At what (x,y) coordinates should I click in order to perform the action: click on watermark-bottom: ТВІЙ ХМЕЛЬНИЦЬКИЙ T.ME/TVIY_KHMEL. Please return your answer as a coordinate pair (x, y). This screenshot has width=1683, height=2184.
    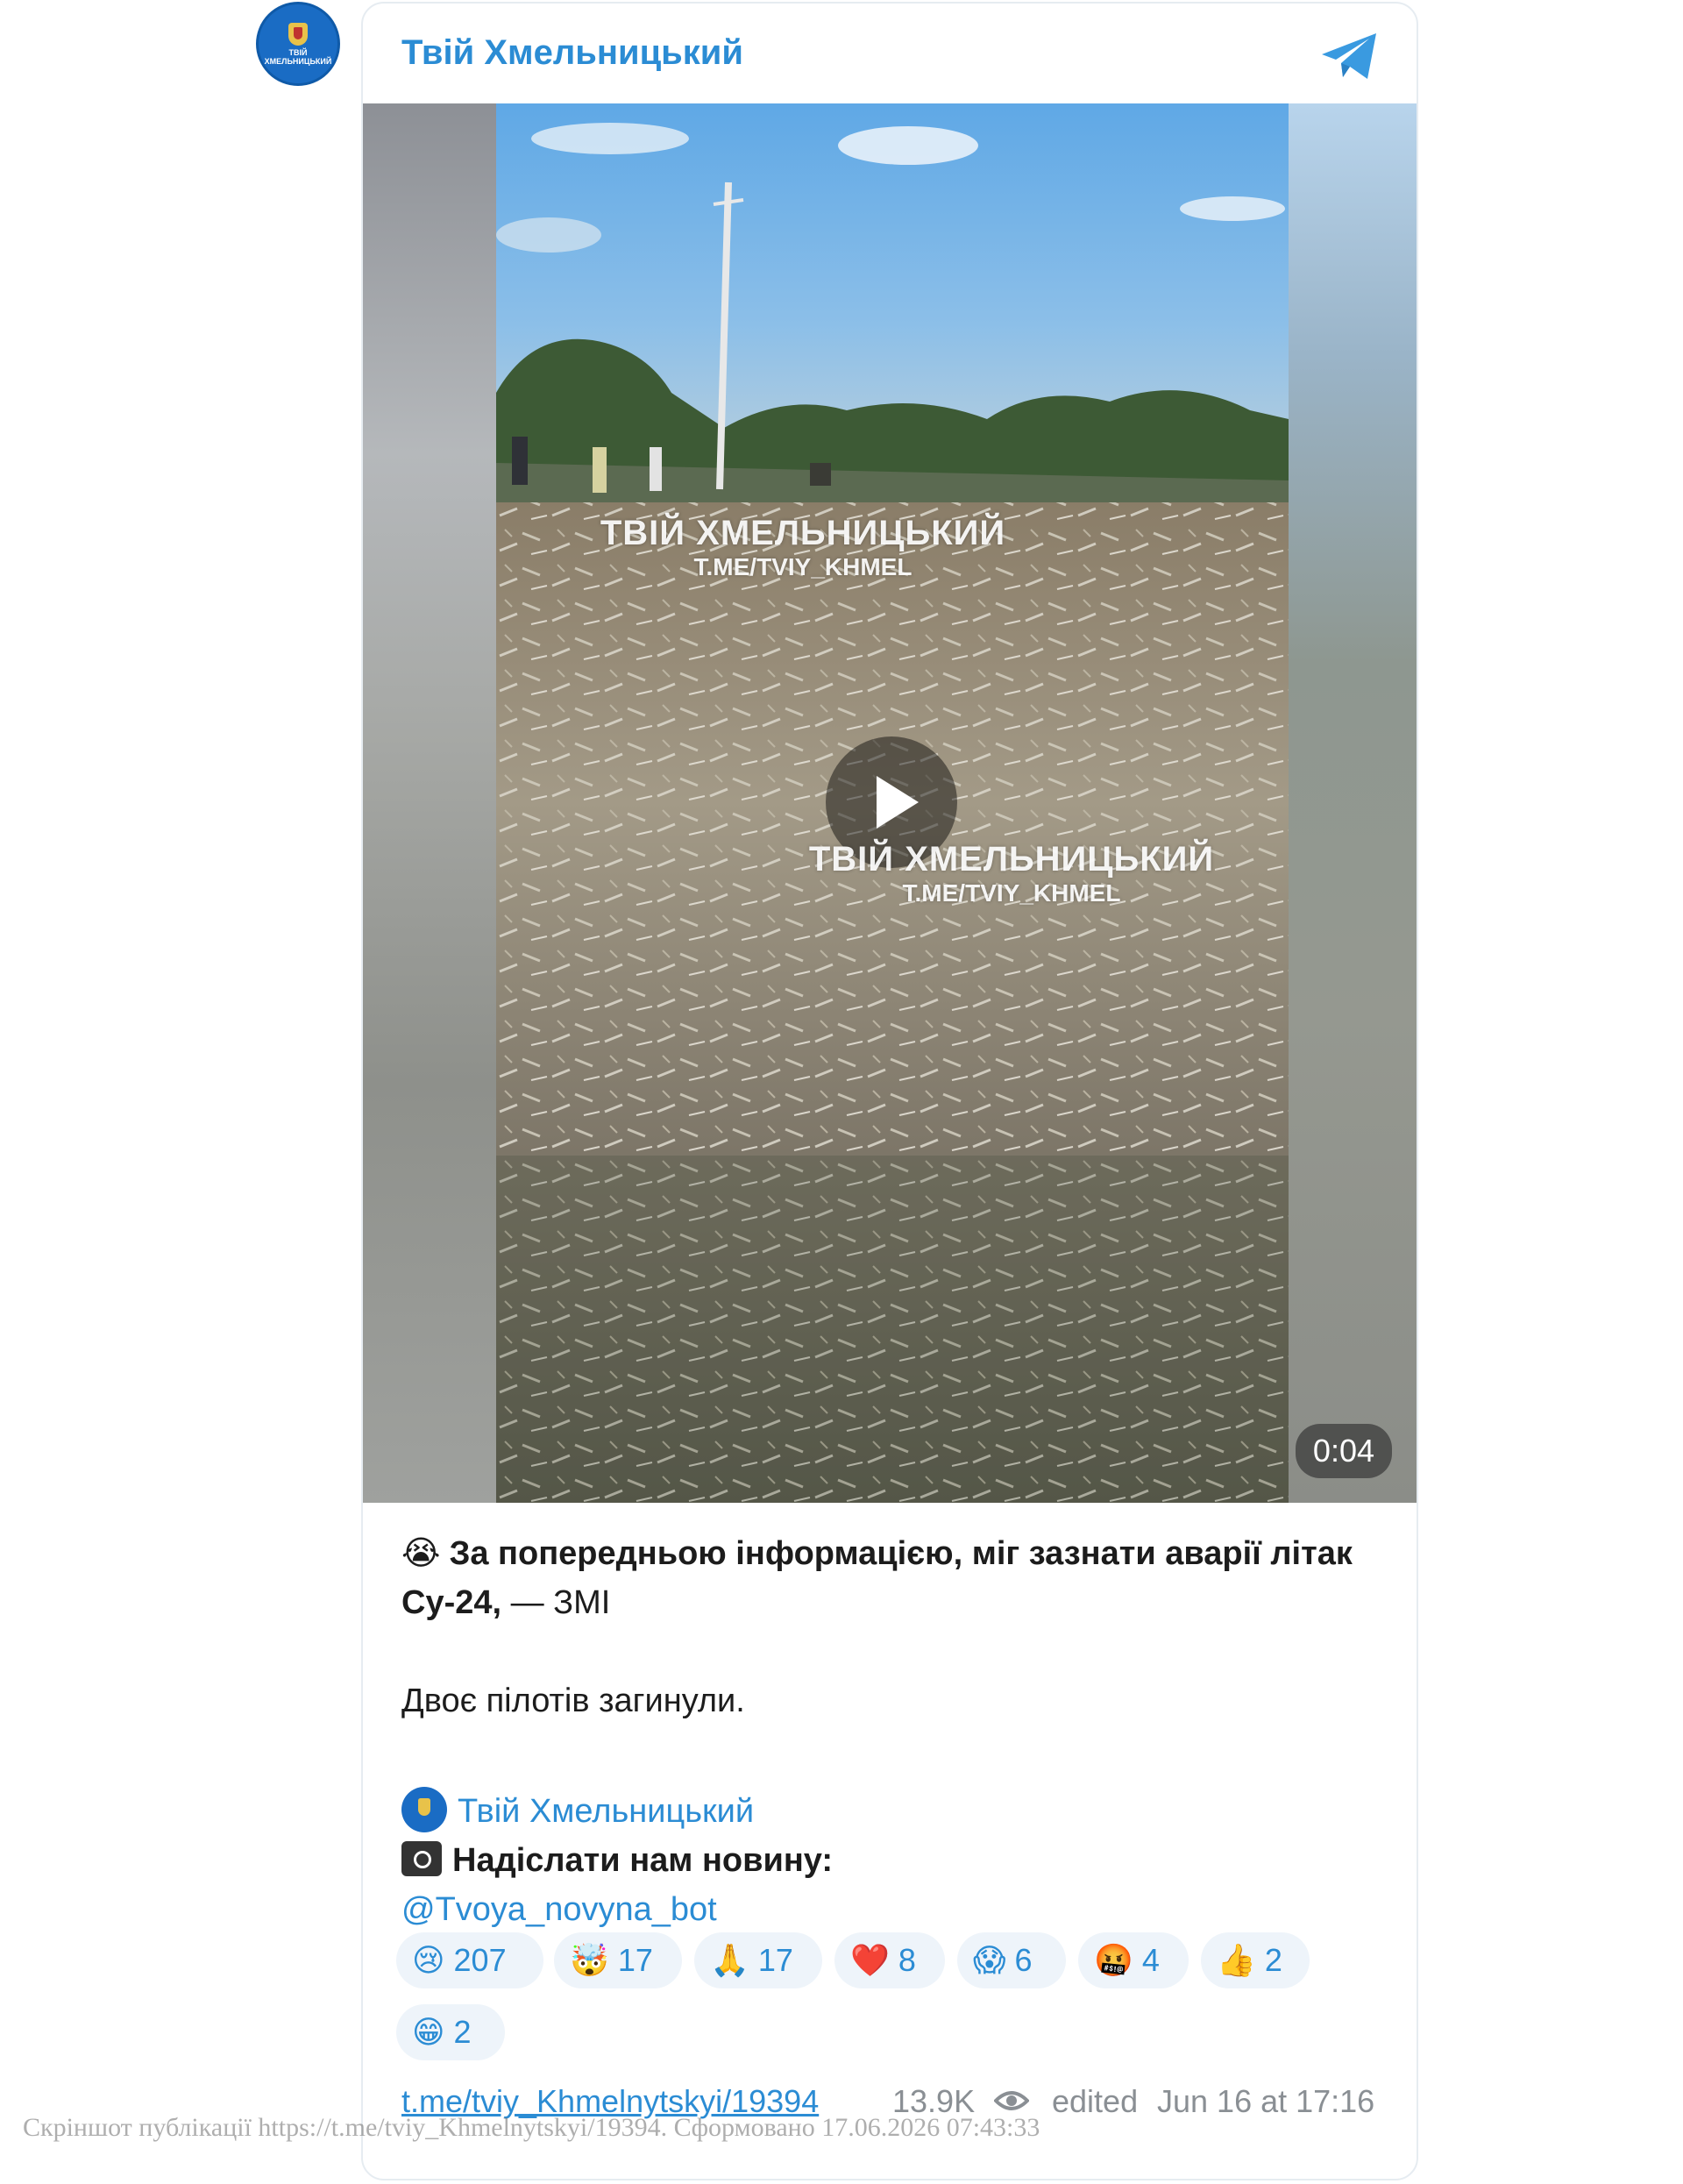
    Looking at the image, I should click on (1012, 873).